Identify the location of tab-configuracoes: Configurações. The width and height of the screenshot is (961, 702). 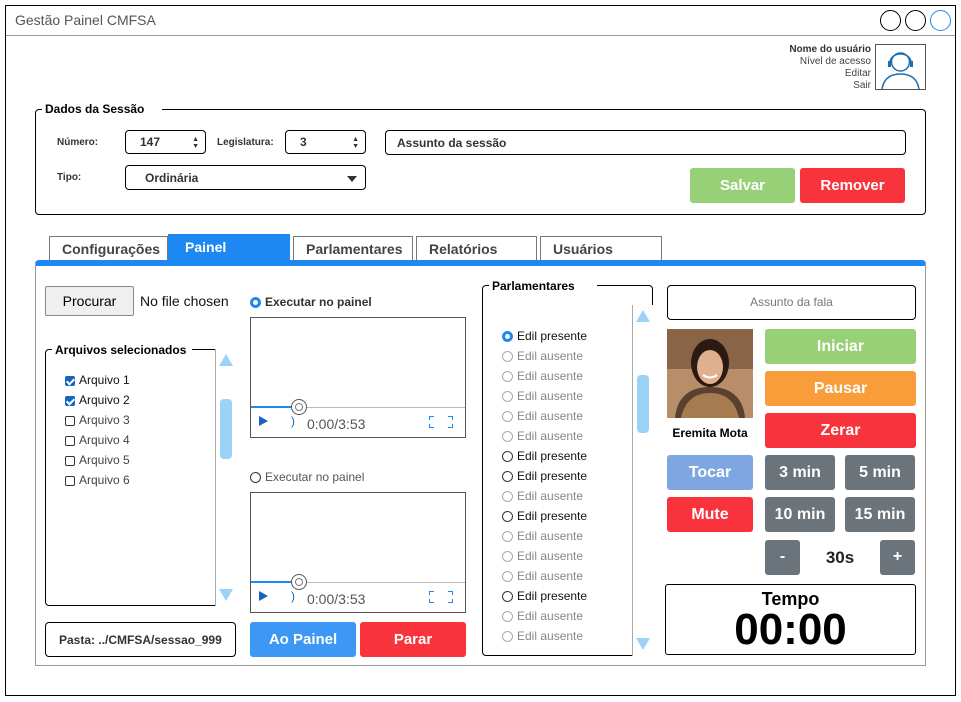
(108, 248).